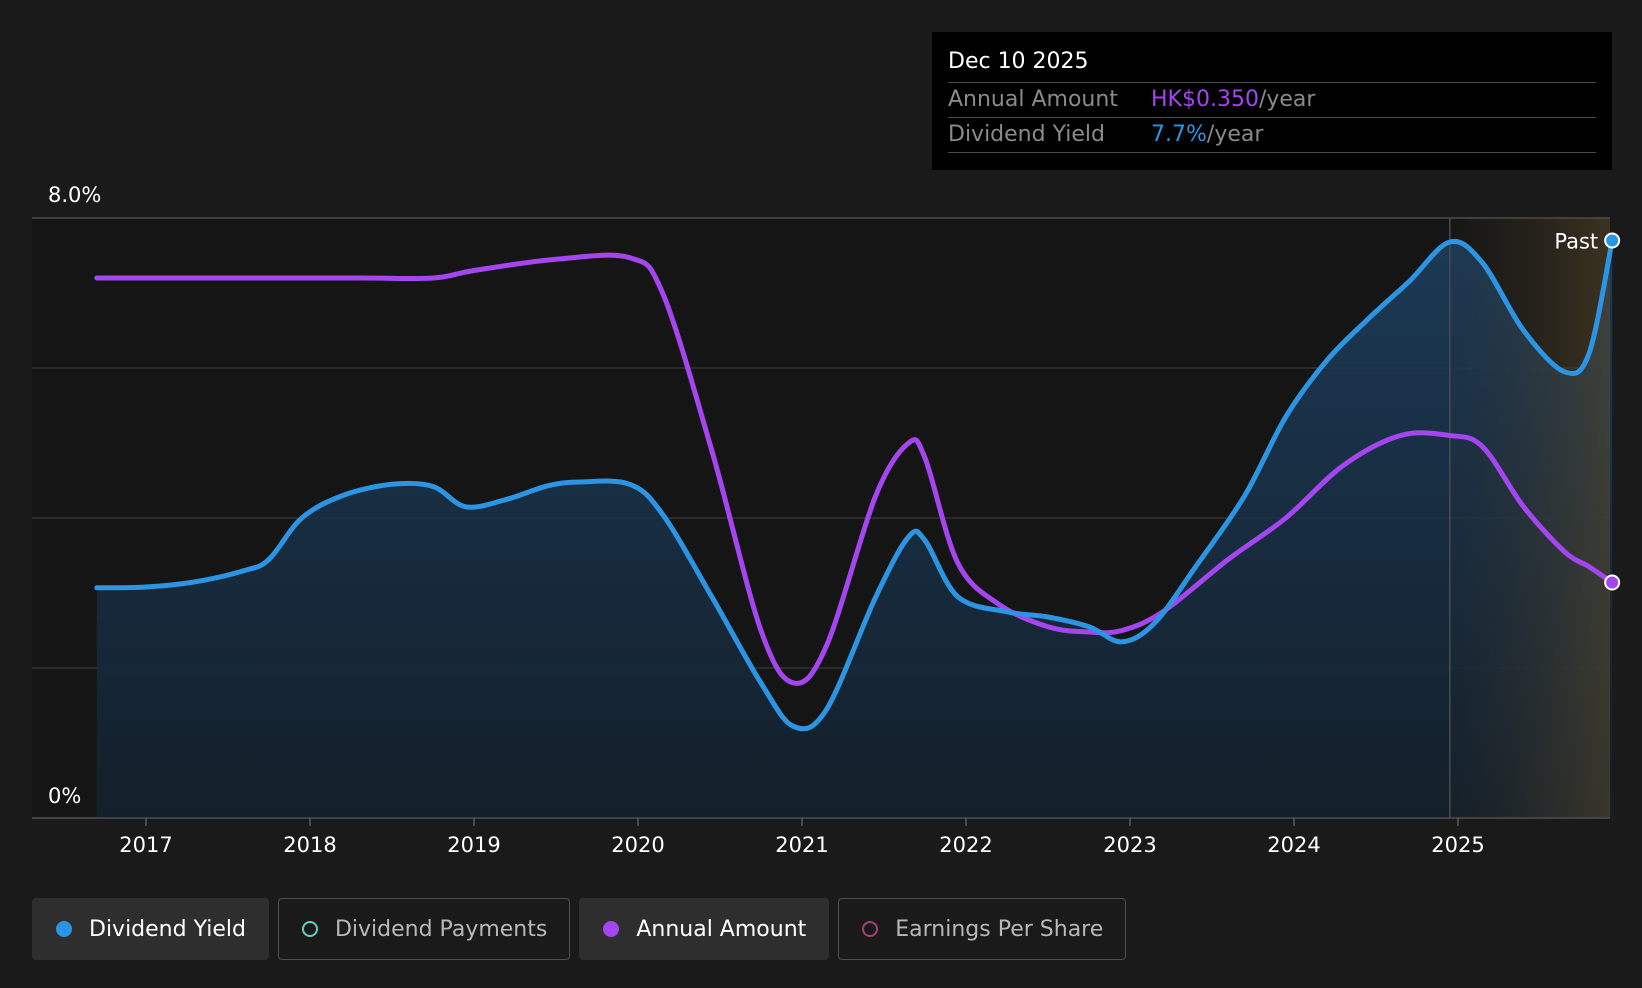  What do you see at coordinates (1612, 240) in the screenshot?
I see `dividend-yield-end-marker` at bounding box center [1612, 240].